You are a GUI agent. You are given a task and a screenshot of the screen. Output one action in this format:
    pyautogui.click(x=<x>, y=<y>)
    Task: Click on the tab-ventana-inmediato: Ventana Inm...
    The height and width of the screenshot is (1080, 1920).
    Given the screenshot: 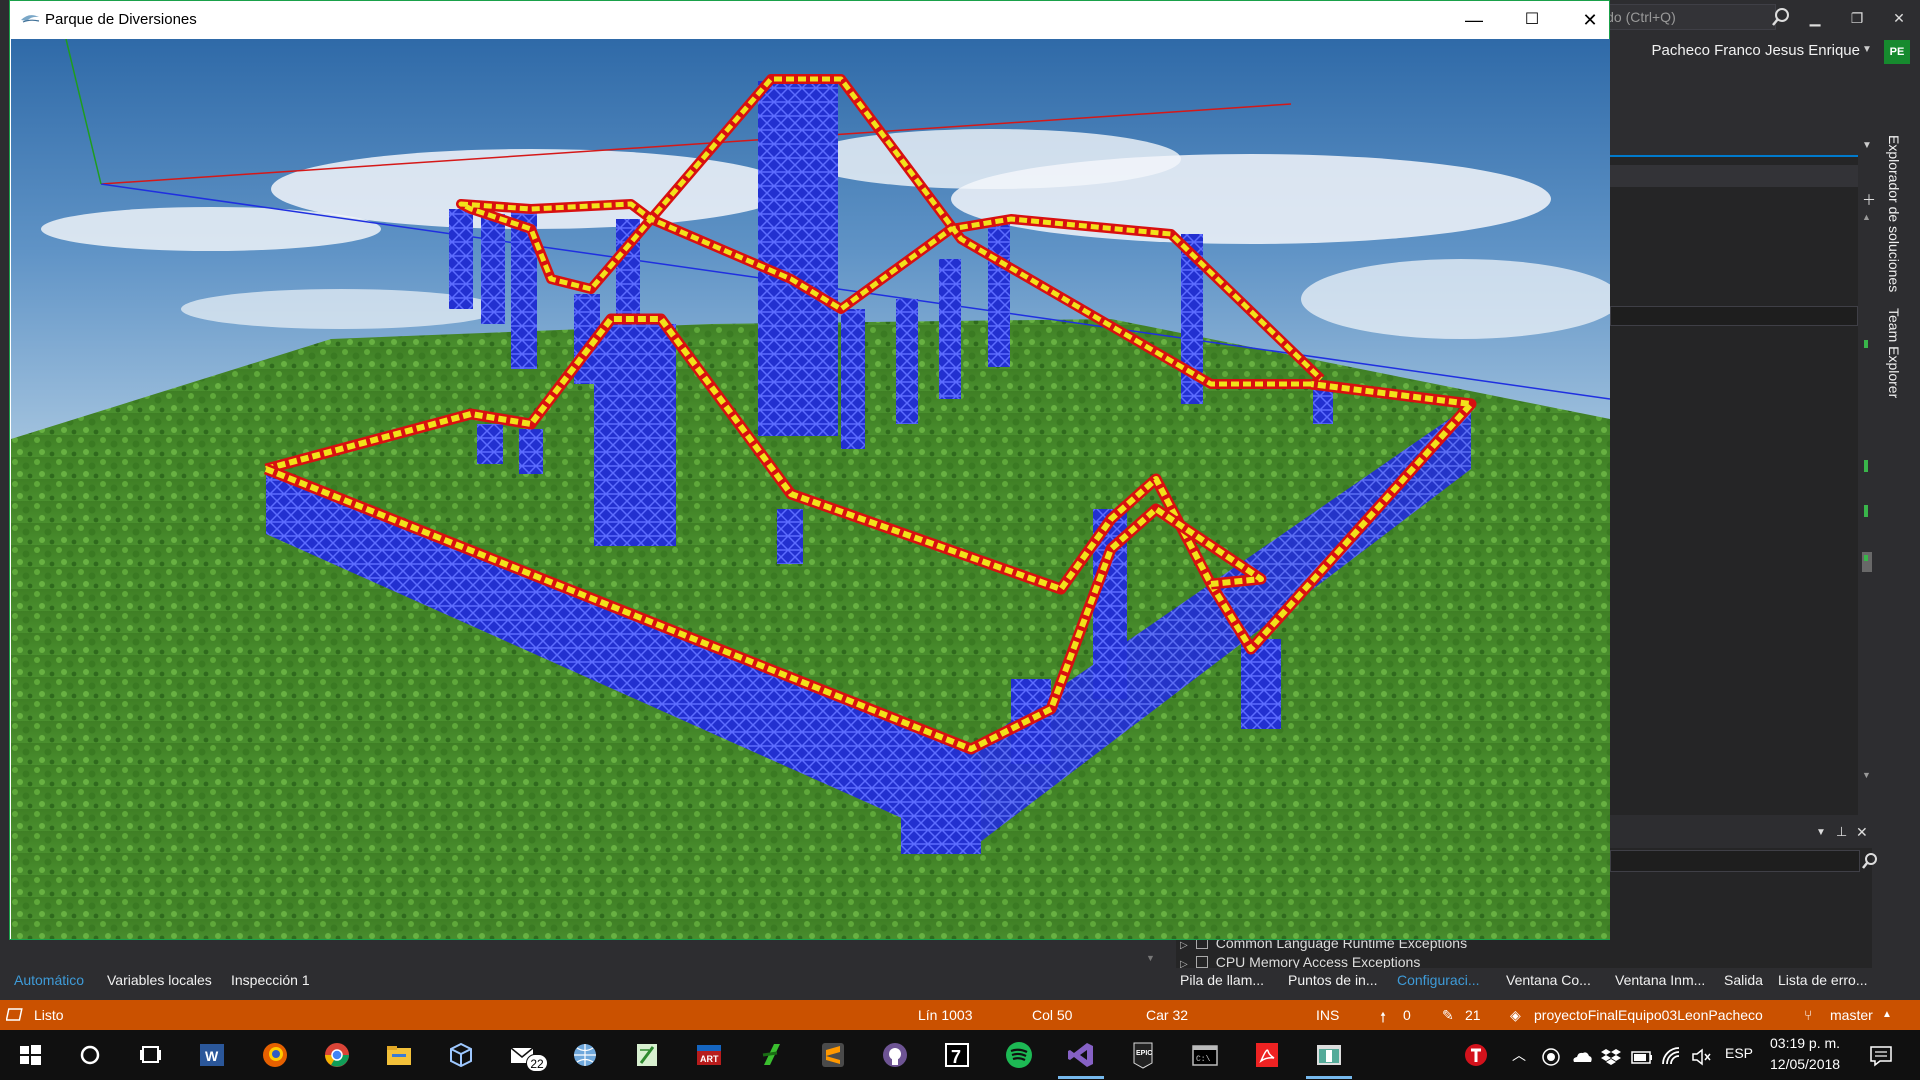 What is the action you would take?
    pyautogui.click(x=1660, y=980)
    